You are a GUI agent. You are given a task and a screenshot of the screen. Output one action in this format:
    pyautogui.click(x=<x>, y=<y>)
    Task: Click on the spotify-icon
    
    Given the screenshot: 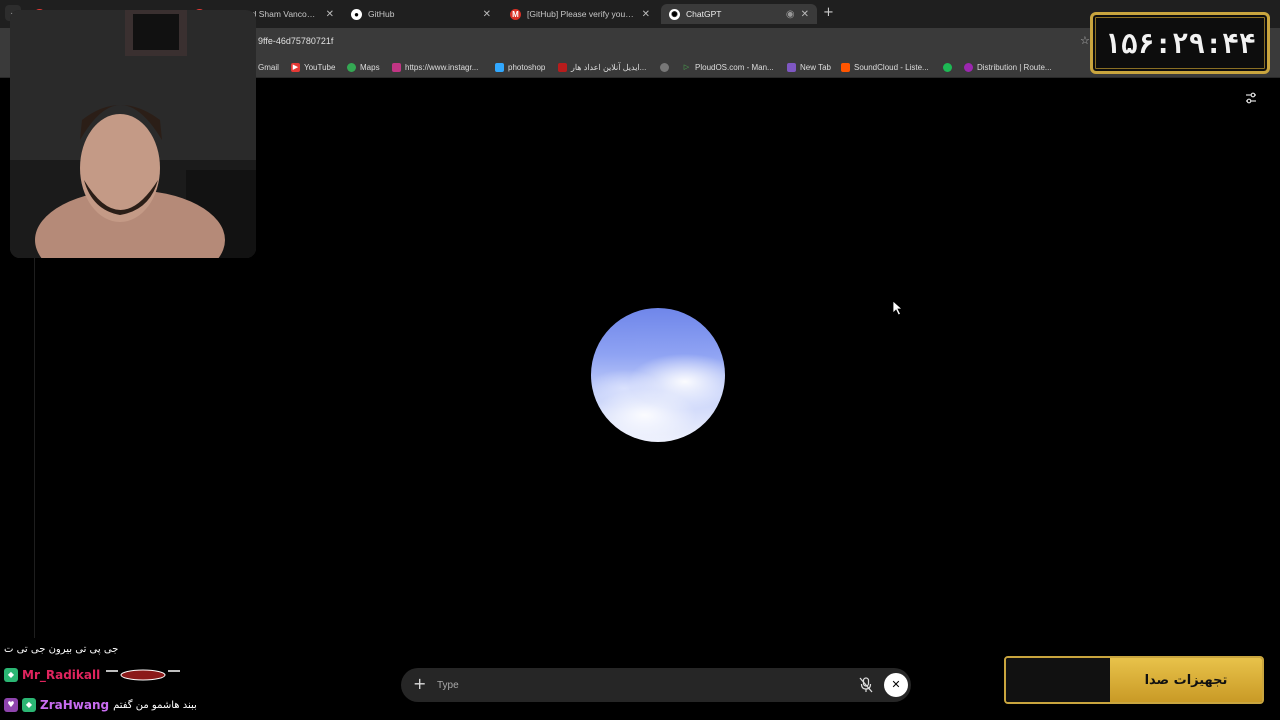 What is the action you would take?
    pyautogui.click(x=947, y=67)
    